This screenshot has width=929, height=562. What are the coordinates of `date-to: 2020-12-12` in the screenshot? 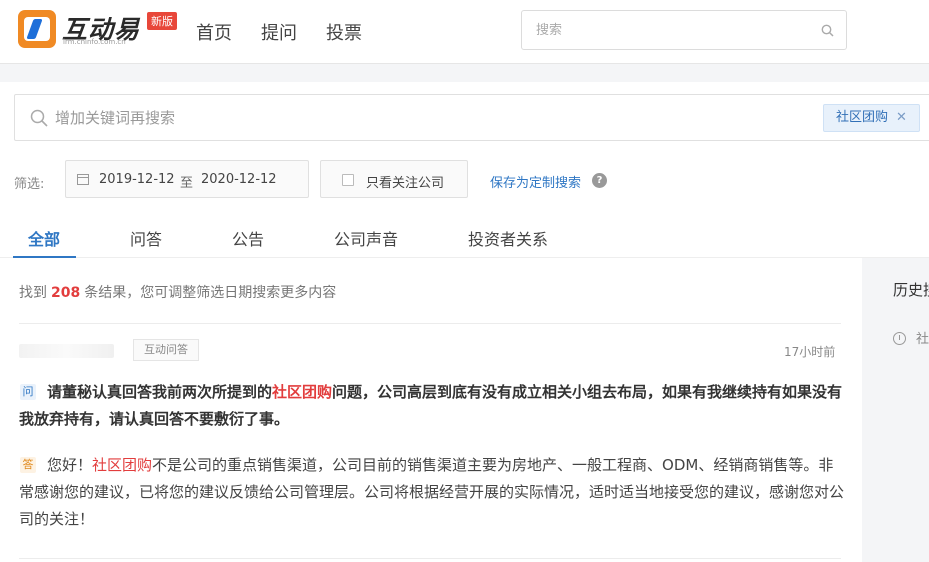 It's located at (239, 179).